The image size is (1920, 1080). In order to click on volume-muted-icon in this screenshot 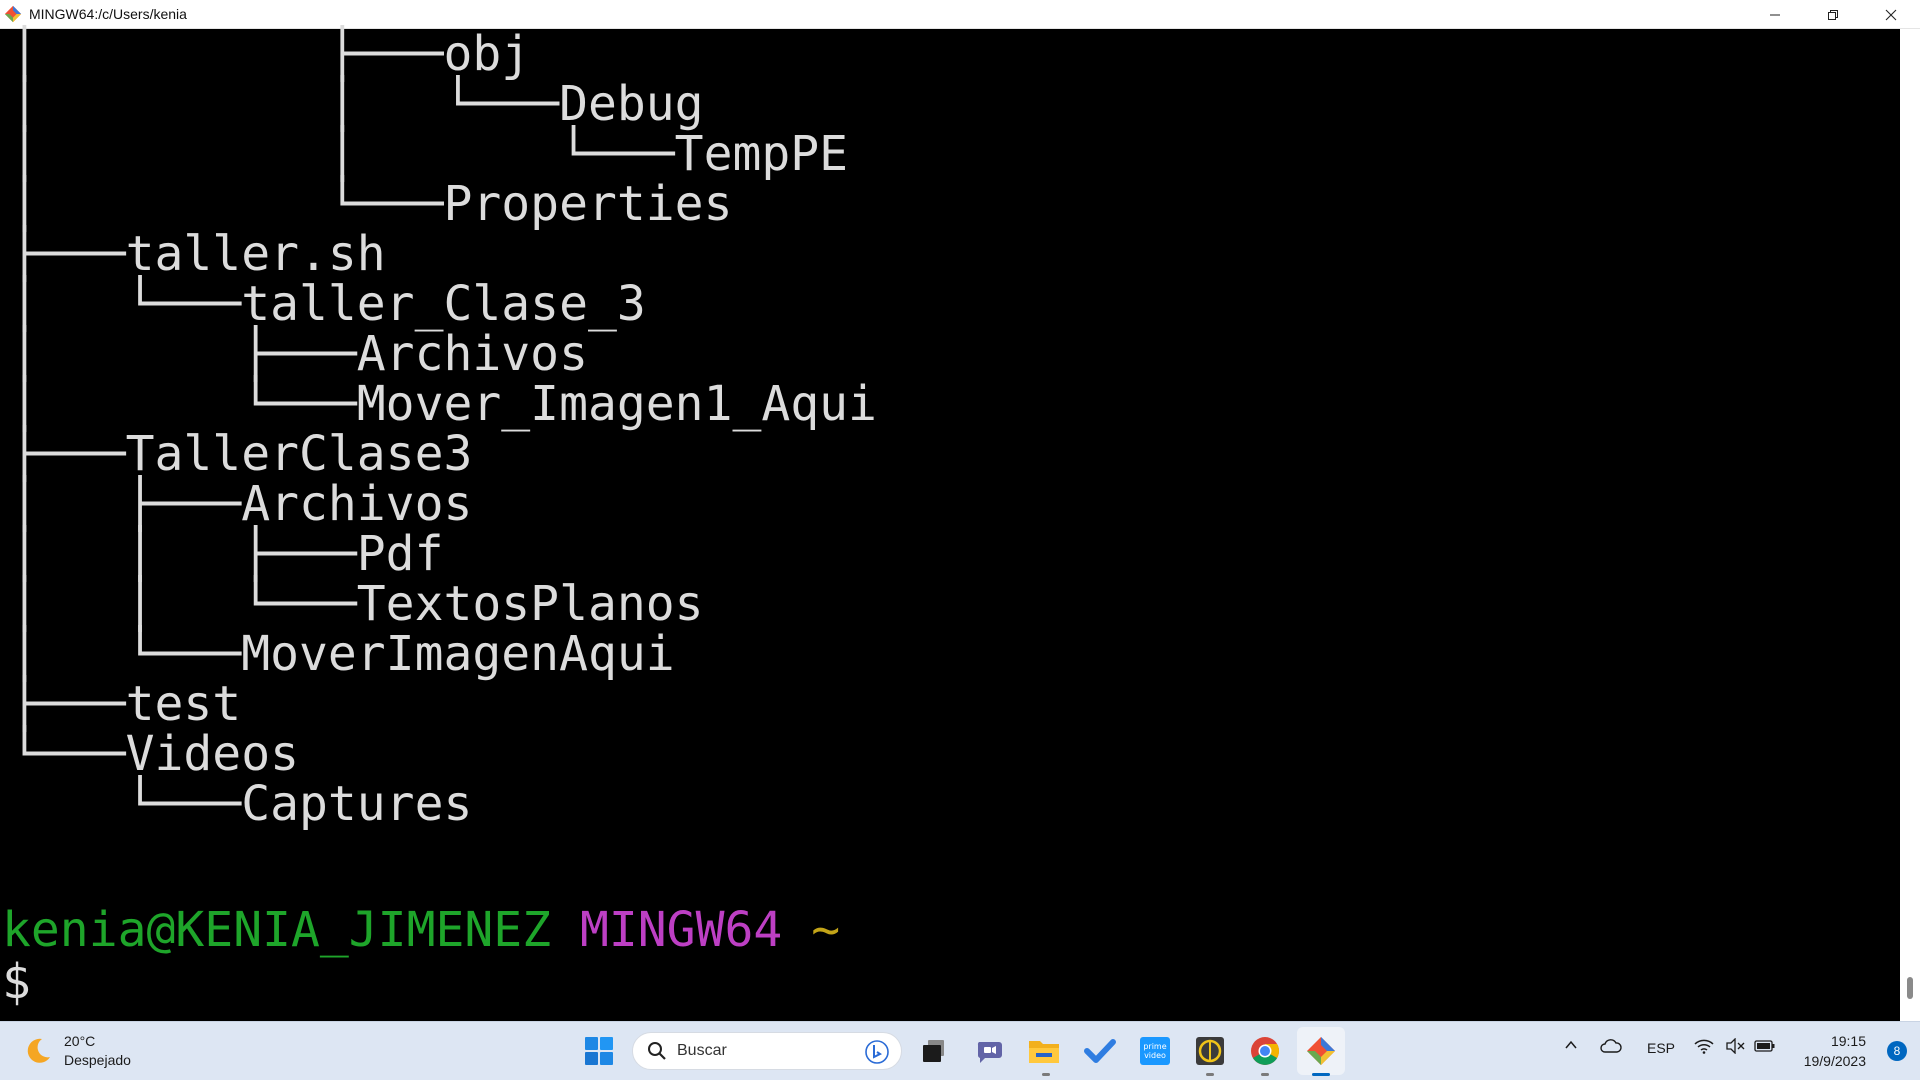, I will do `click(1735, 1047)`.